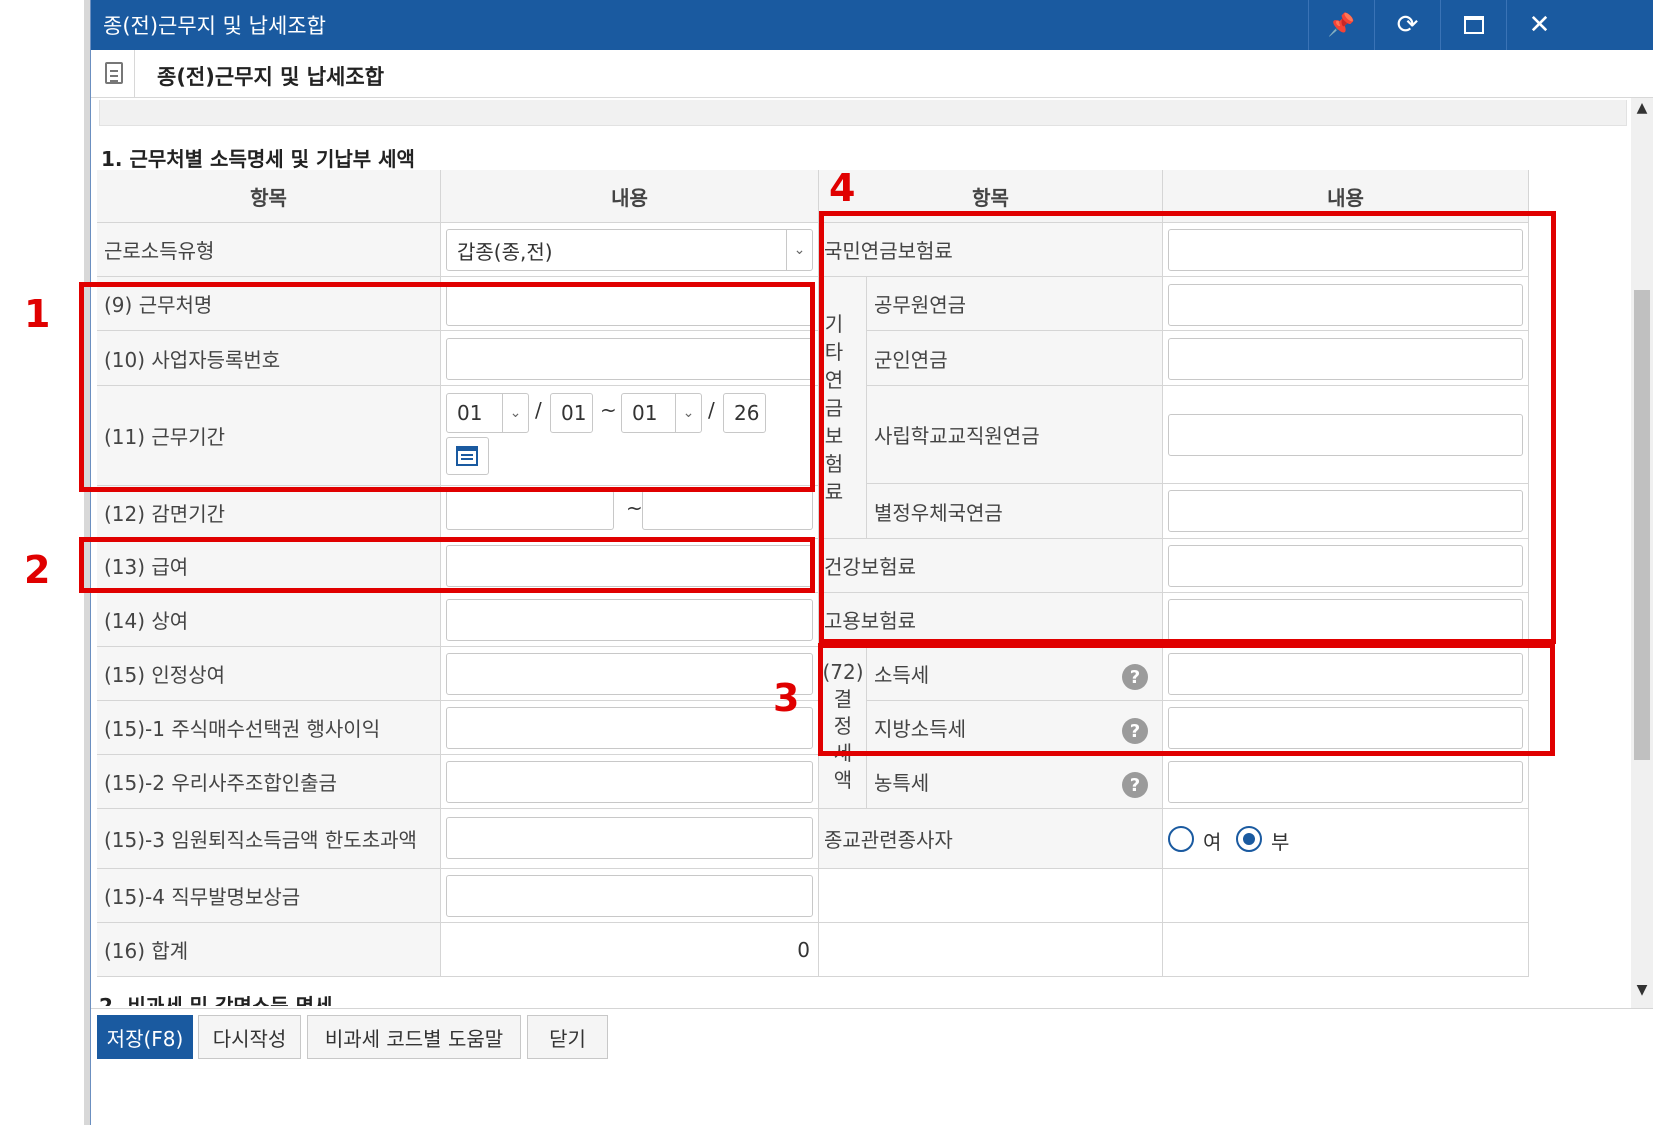 The image size is (1653, 1125). What do you see at coordinates (1212, 842) in the screenshot?
I see `religious-yes-label: 여` at bounding box center [1212, 842].